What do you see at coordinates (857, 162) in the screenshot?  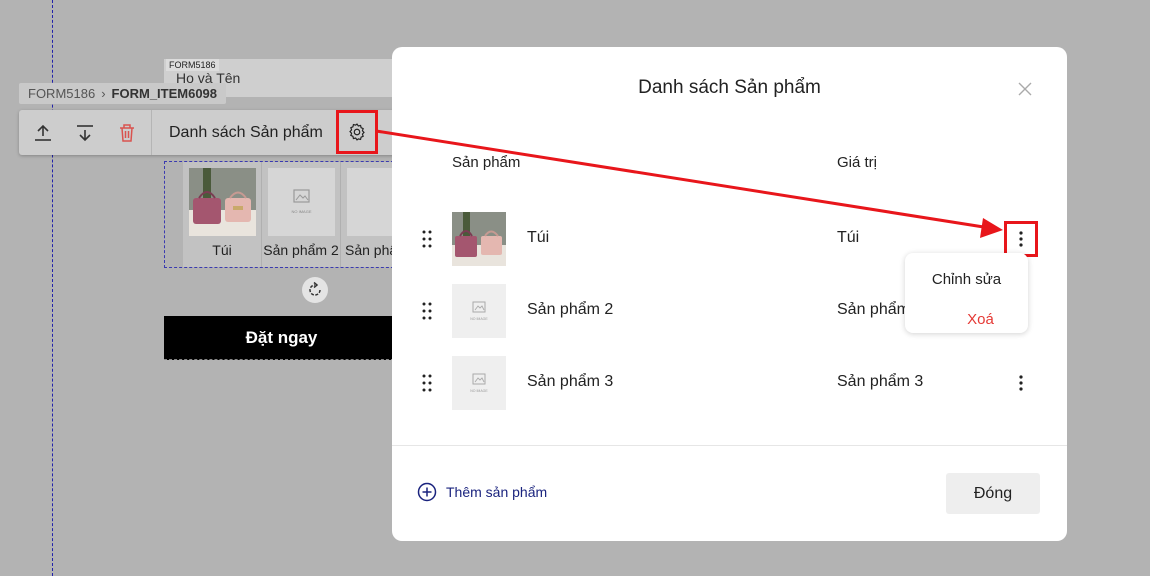 I see `column-header-value: Giá trị` at bounding box center [857, 162].